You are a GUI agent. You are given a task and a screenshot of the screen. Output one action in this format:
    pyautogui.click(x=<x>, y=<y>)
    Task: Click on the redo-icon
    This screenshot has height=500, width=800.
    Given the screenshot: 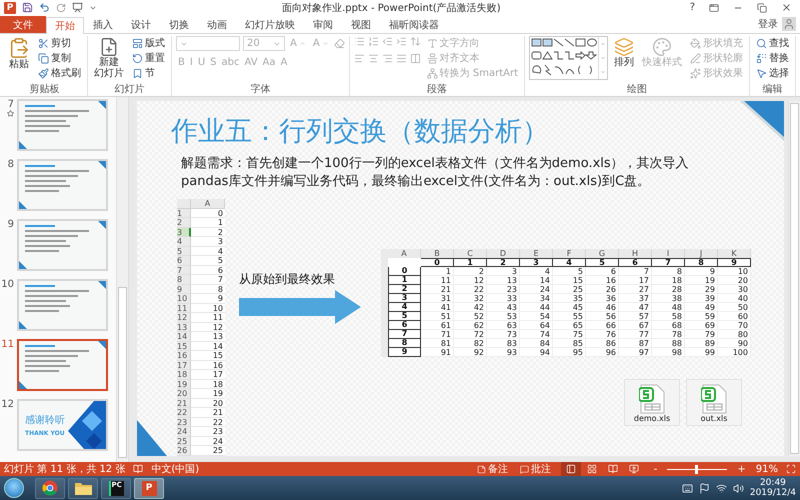 What is the action you would take?
    pyautogui.click(x=61, y=7)
    